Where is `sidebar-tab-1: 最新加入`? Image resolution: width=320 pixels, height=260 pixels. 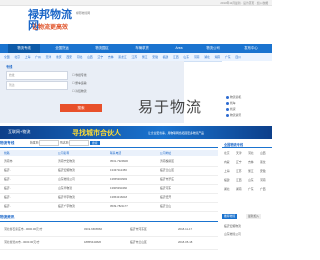
sidebar-tab-1: 最新加入 is located at coordinates (254, 216).